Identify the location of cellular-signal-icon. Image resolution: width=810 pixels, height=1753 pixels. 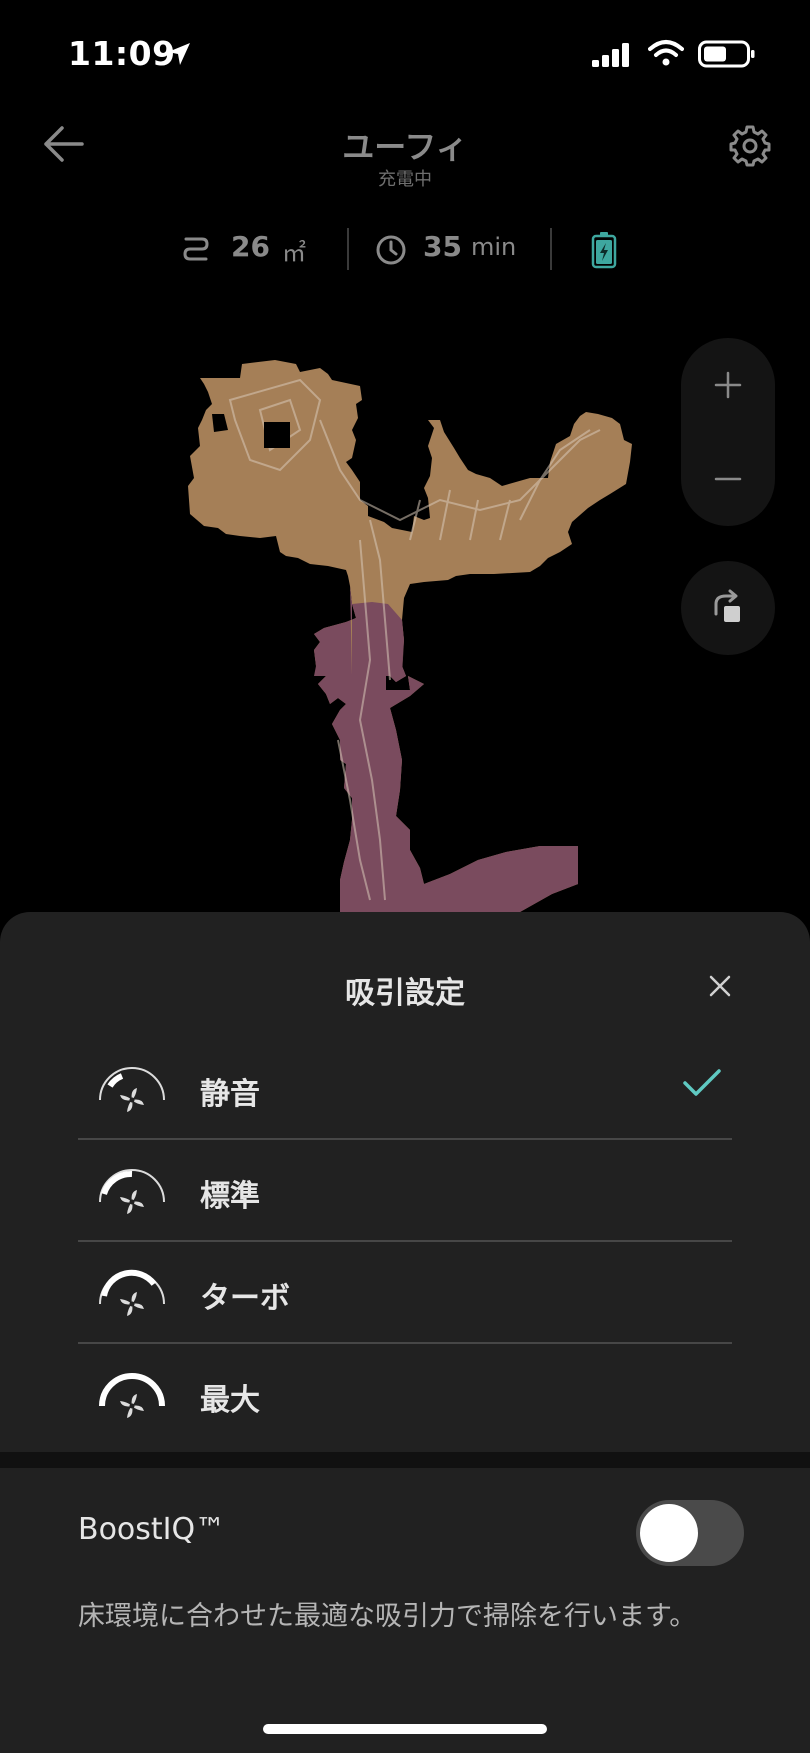
(610, 55).